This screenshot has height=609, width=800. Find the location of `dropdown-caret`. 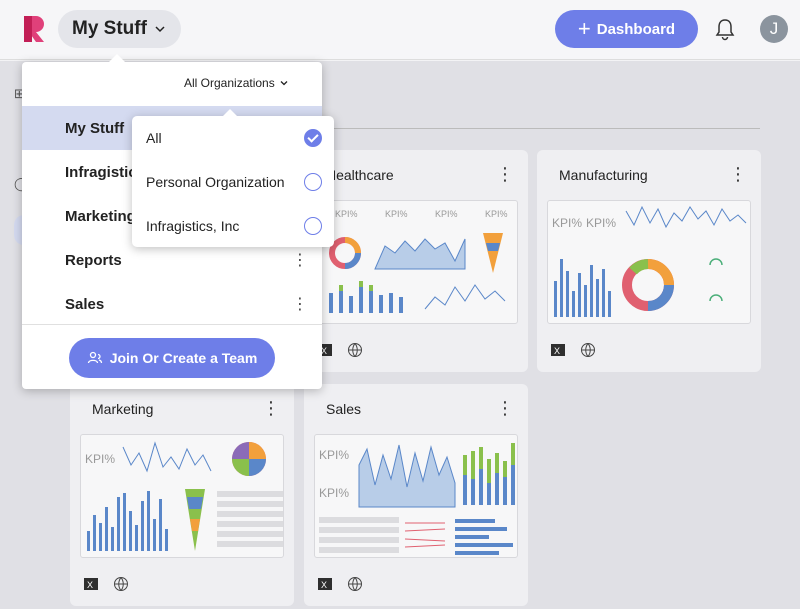

dropdown-caret is located at coordinates (117, 58).